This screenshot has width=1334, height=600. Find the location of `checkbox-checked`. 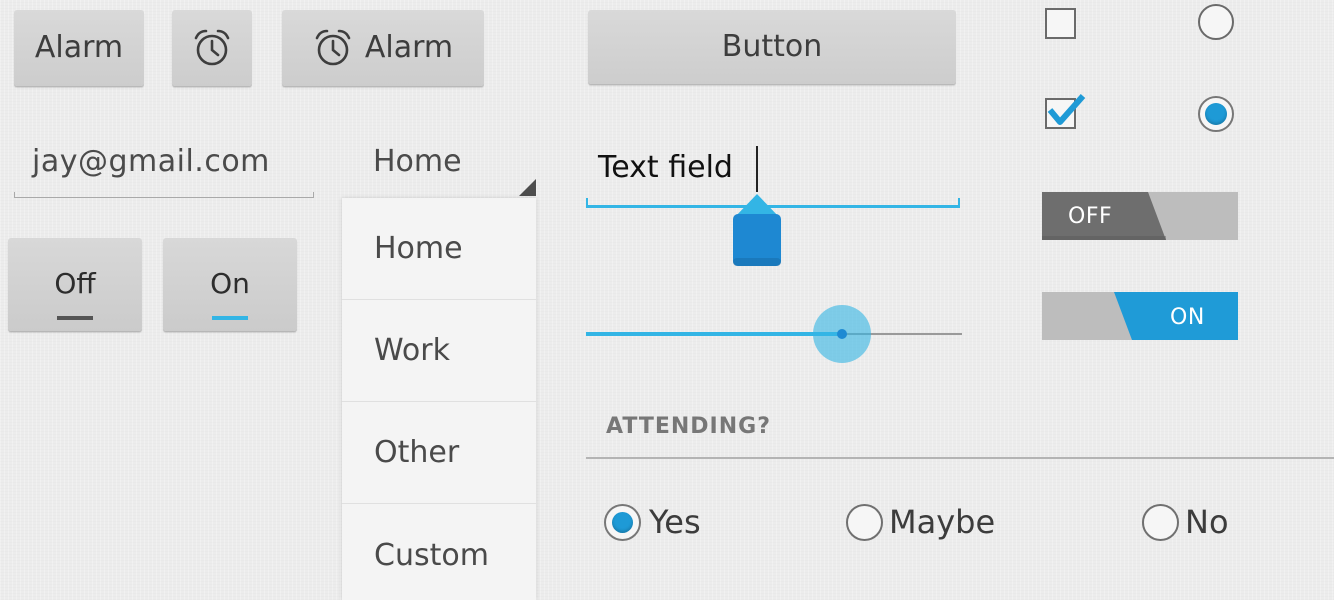

checkbox-checked is located at coordinates (1065, 111).